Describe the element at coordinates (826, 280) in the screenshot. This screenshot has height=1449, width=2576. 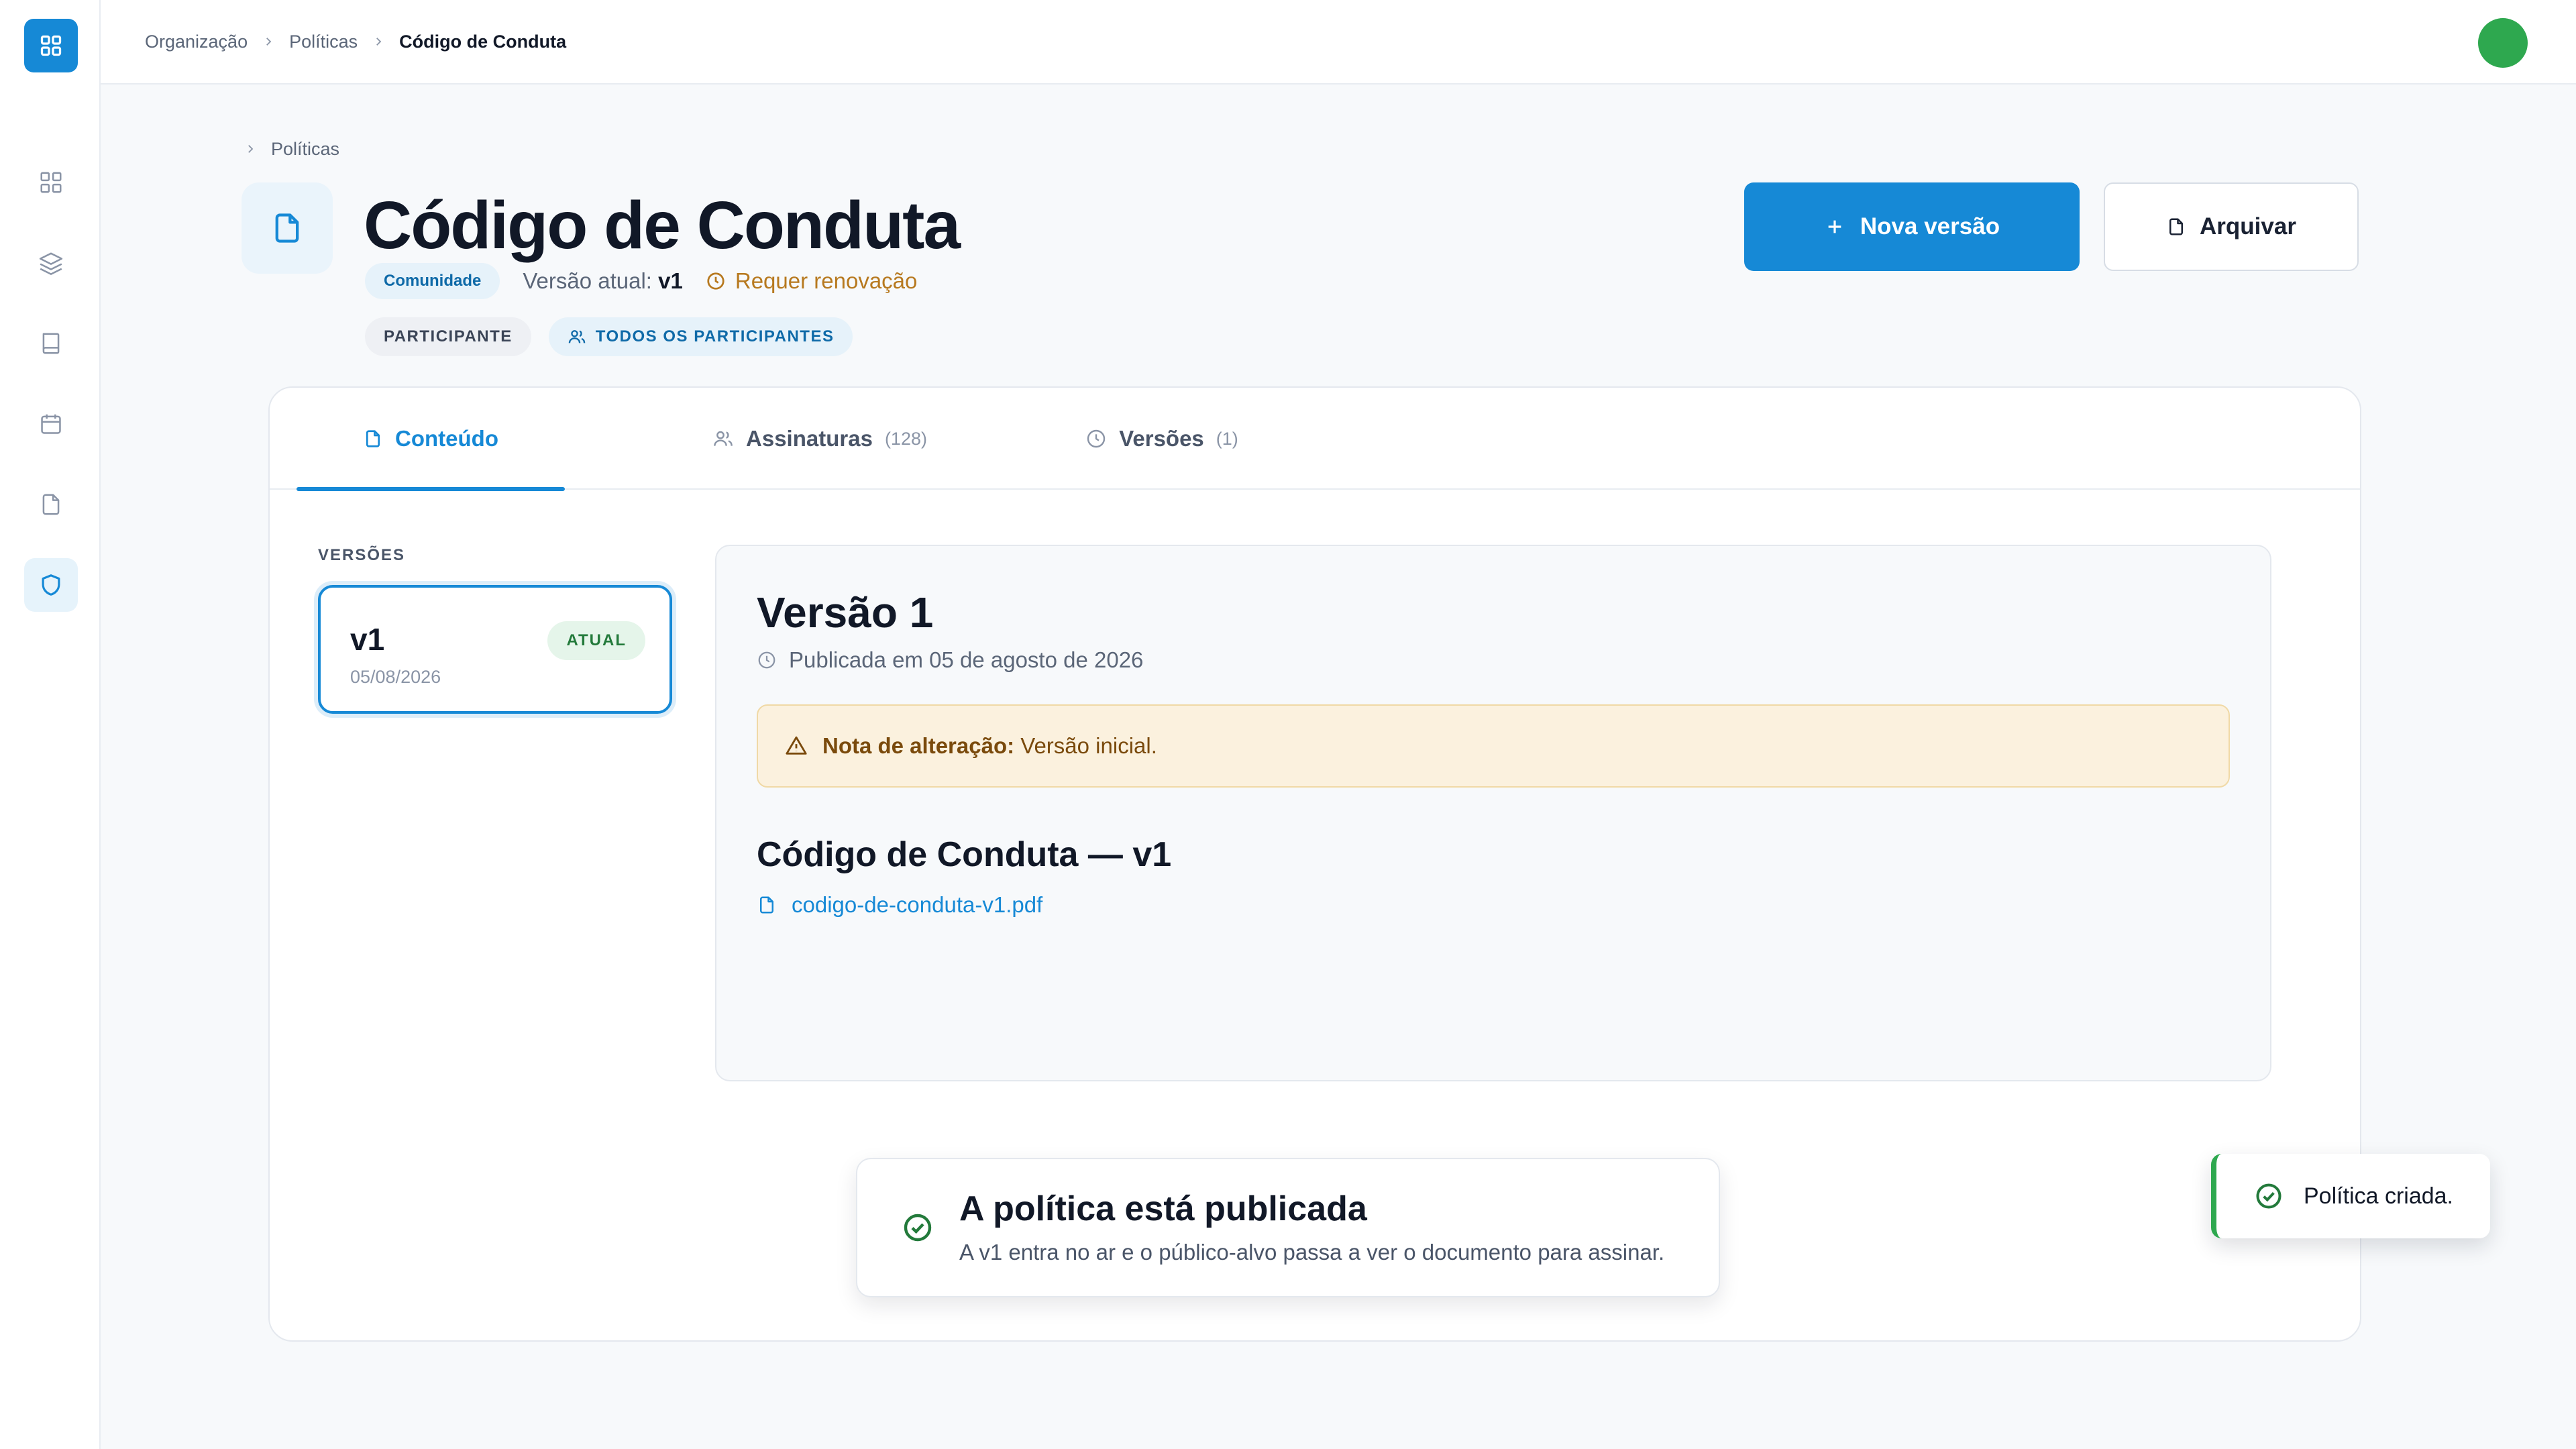
I see `renewal-status-label: Requer renovação` at that location.